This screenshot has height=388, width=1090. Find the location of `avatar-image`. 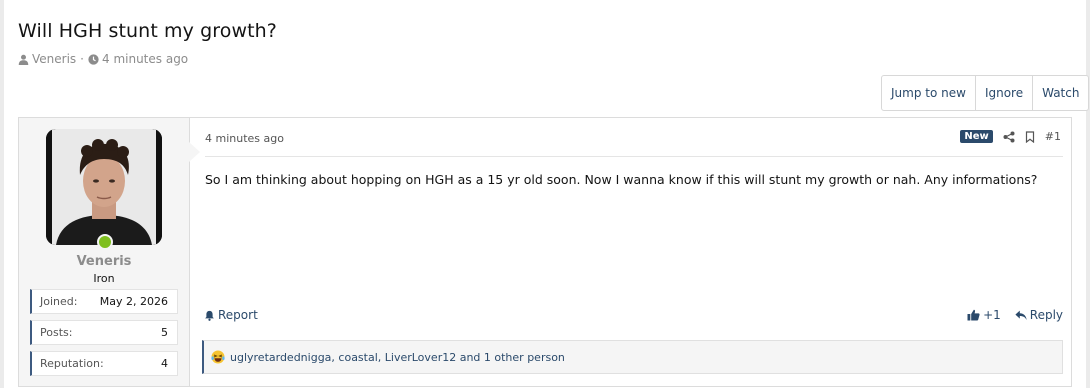

avatar-image is located at coordinates (104, 187).